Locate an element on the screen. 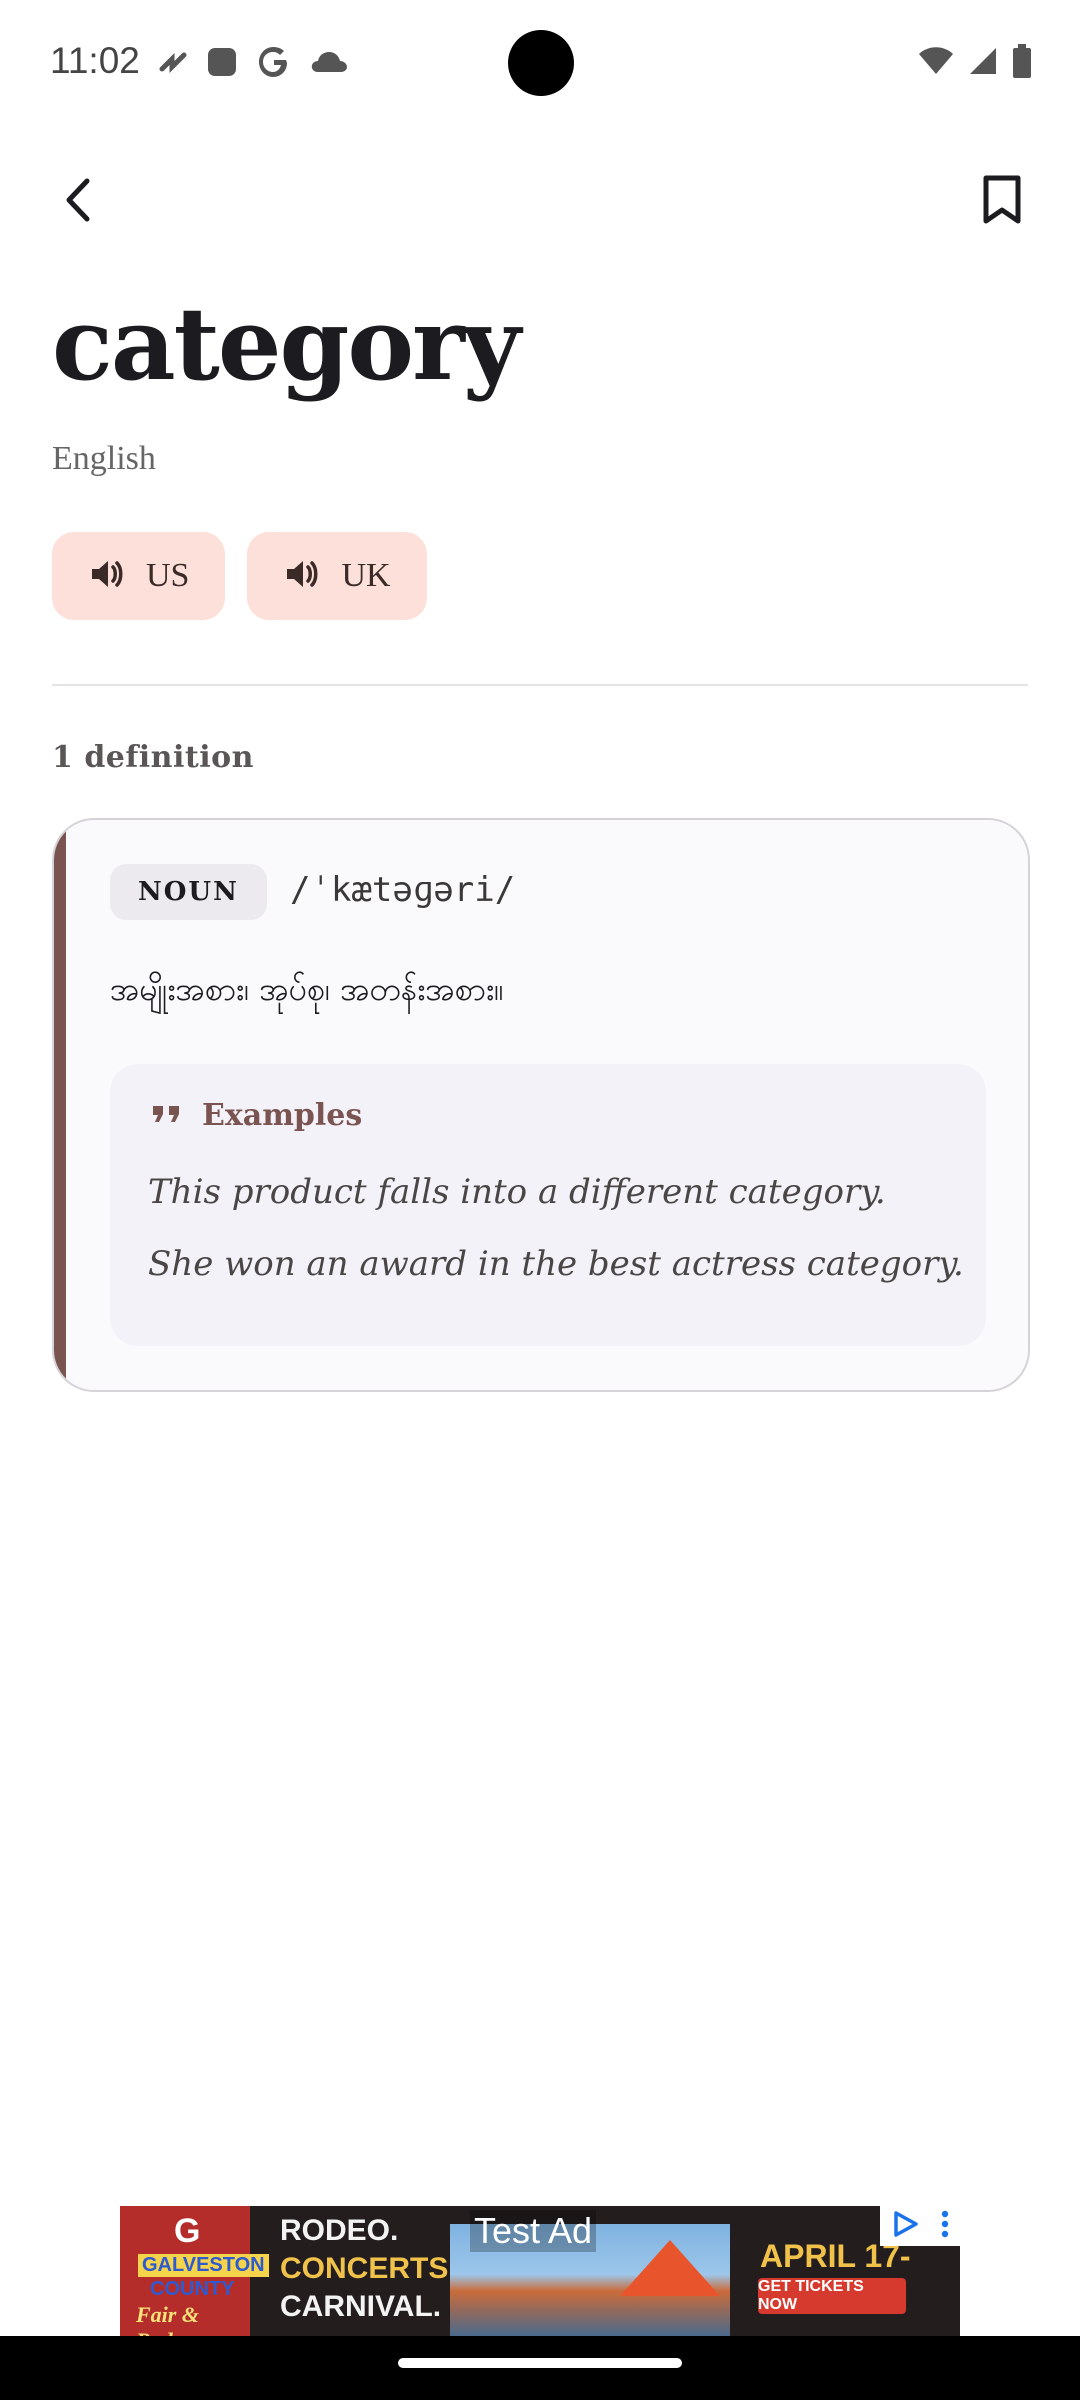  back-button is located at coordinates (78, 202).